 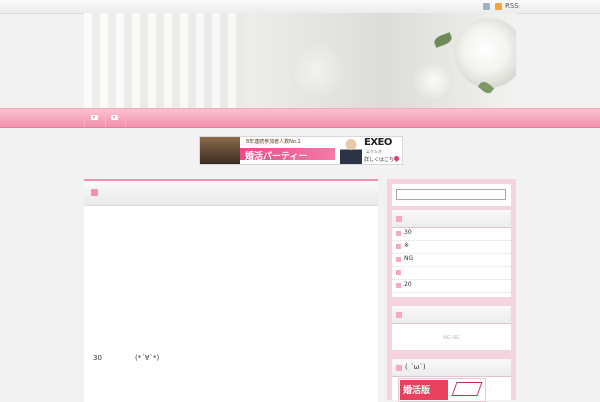 I want to click on list-item-label: 30, so click(x=408, y=232).